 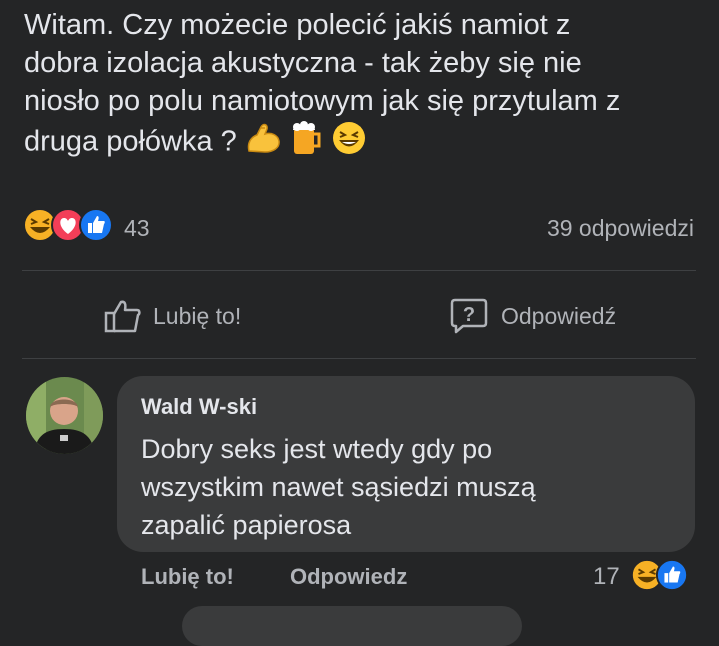 I want to click on avatar, so click(x=64, y=415).